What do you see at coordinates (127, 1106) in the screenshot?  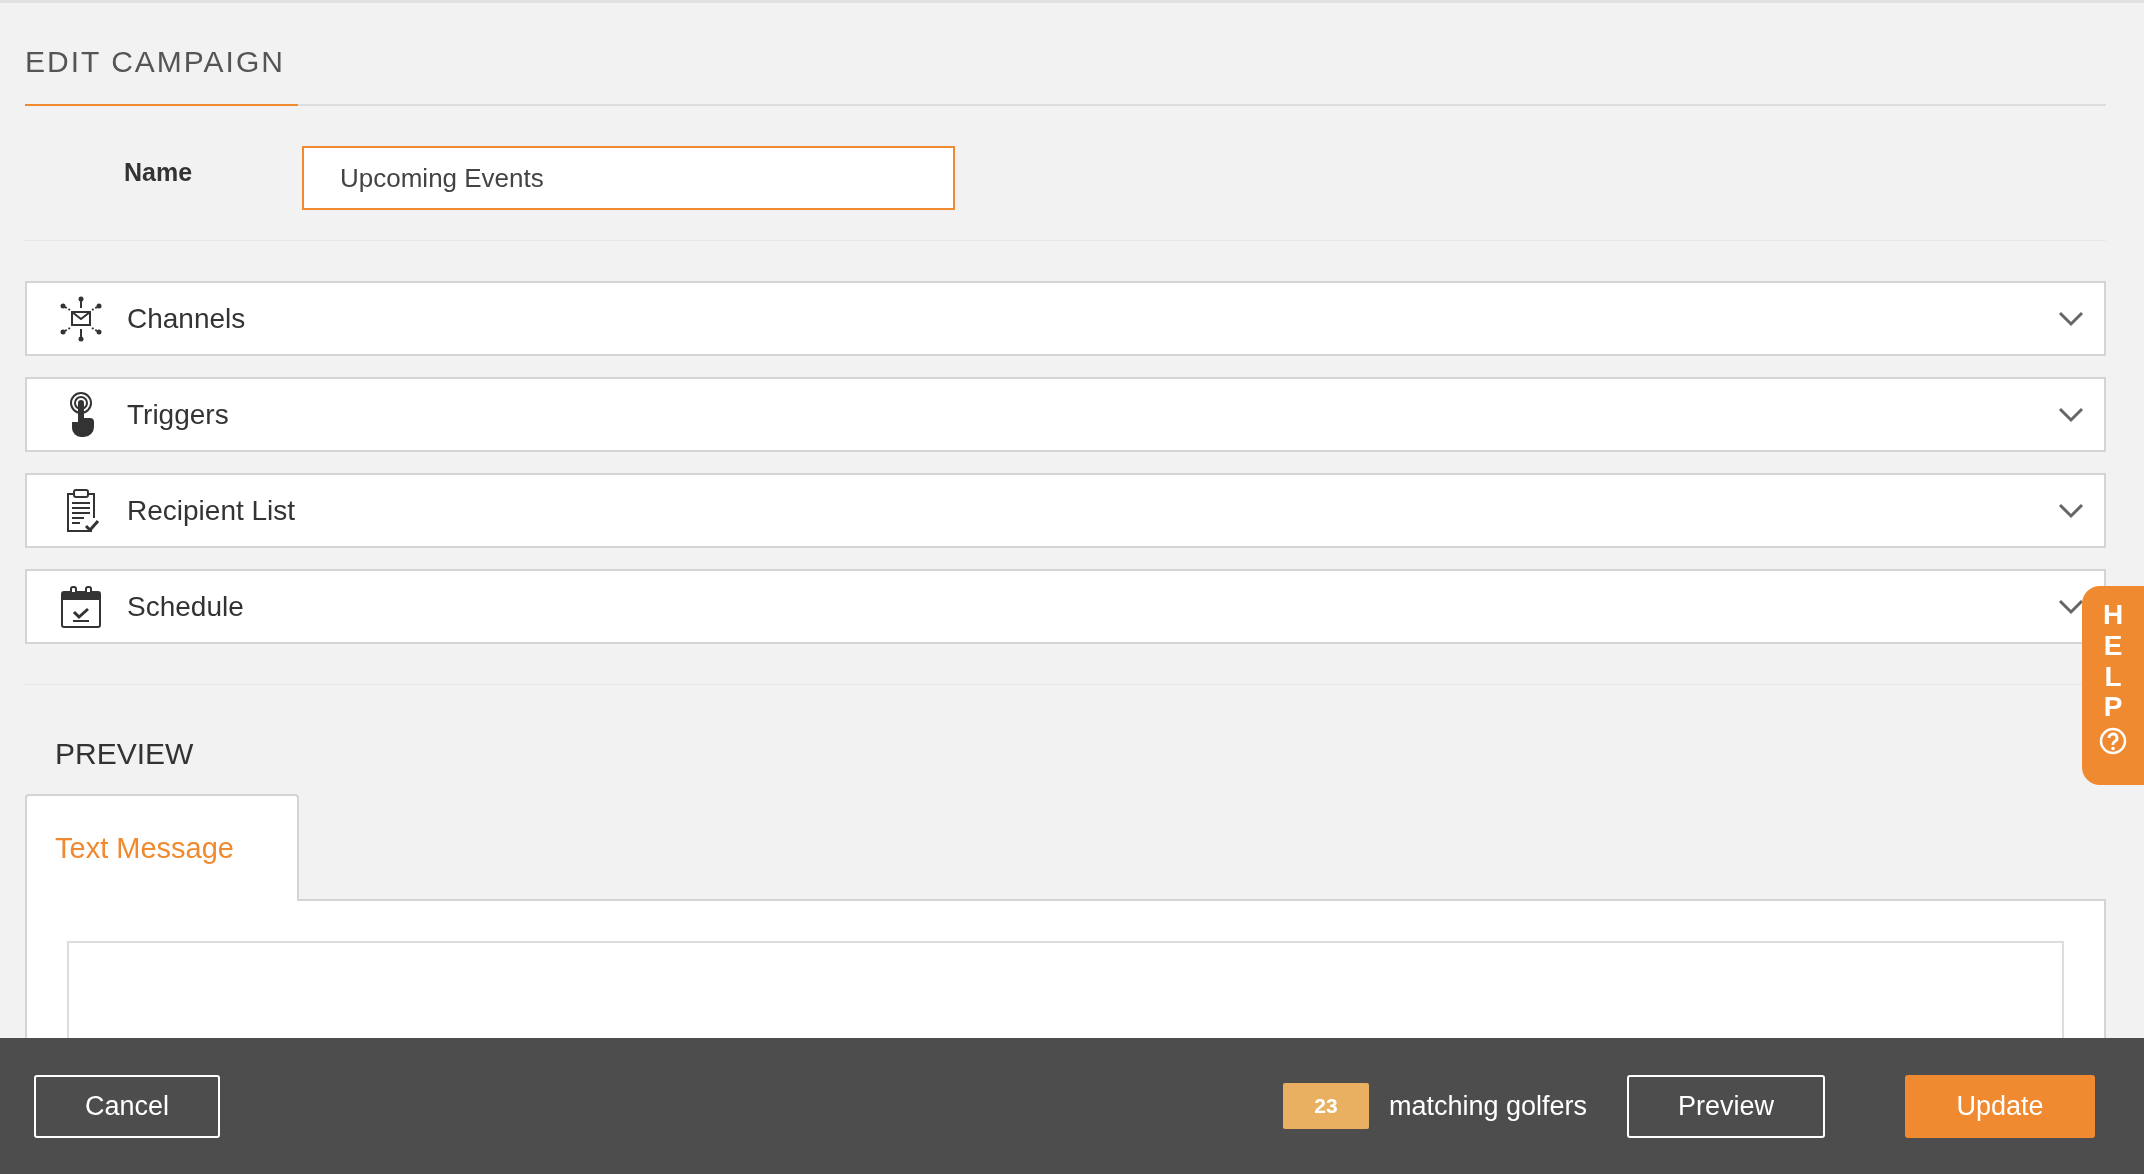 I see `cancel-button: Cancel` at bounding box center [127, 1106].